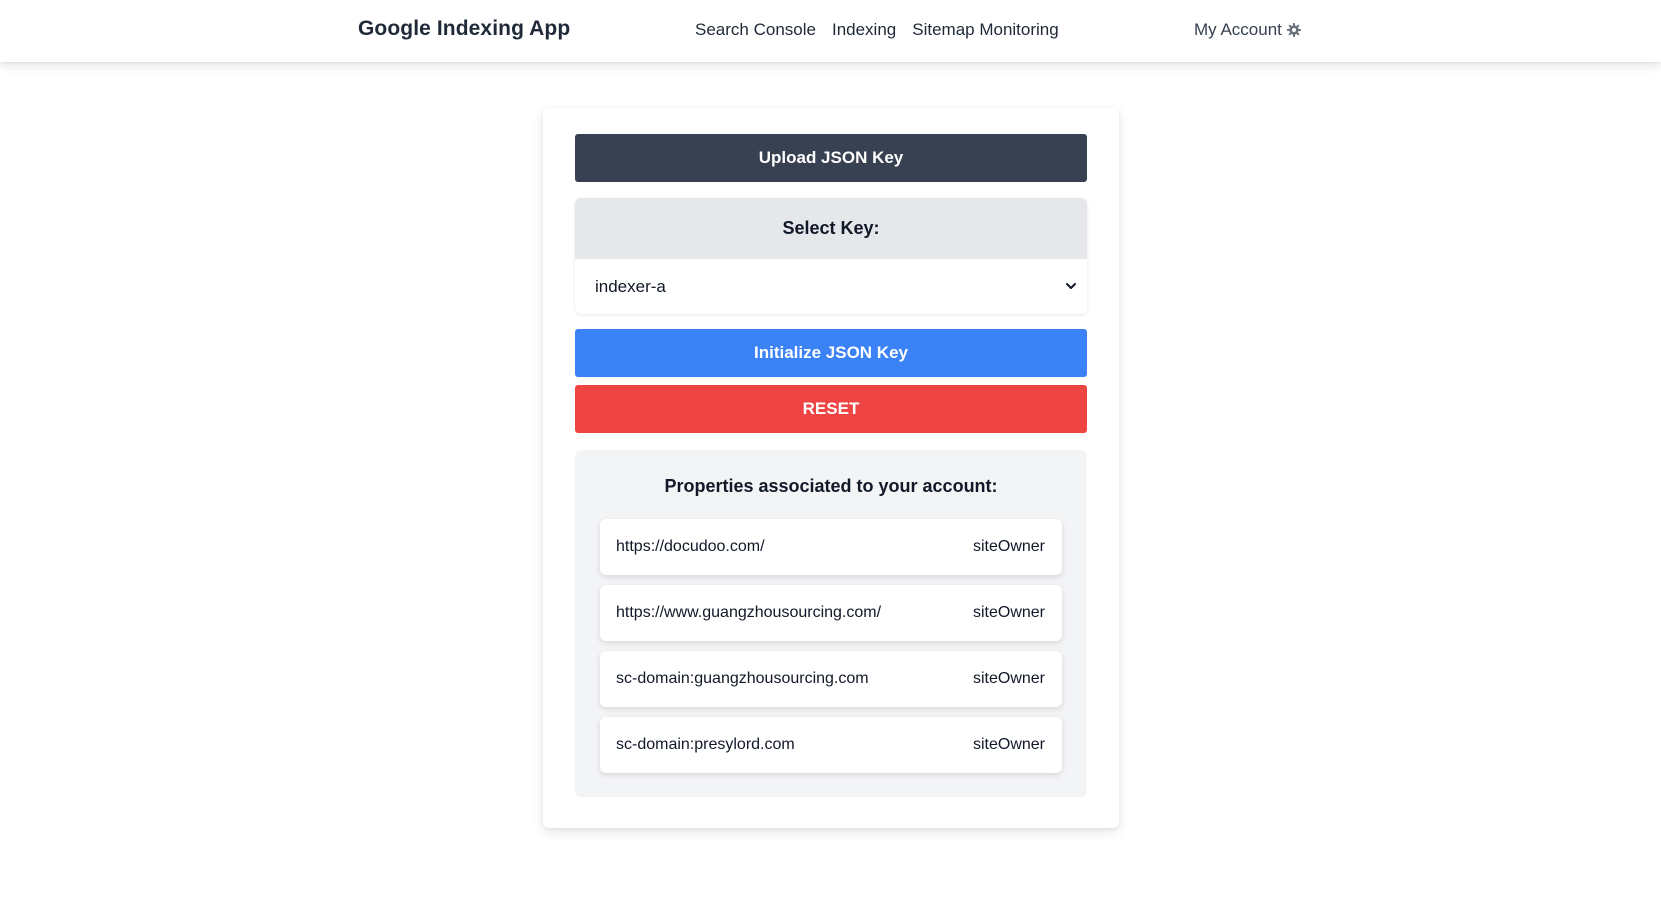  Describe the element at coordinates (1293, 30) in the screenshot. I see `gear-icon` at that location.